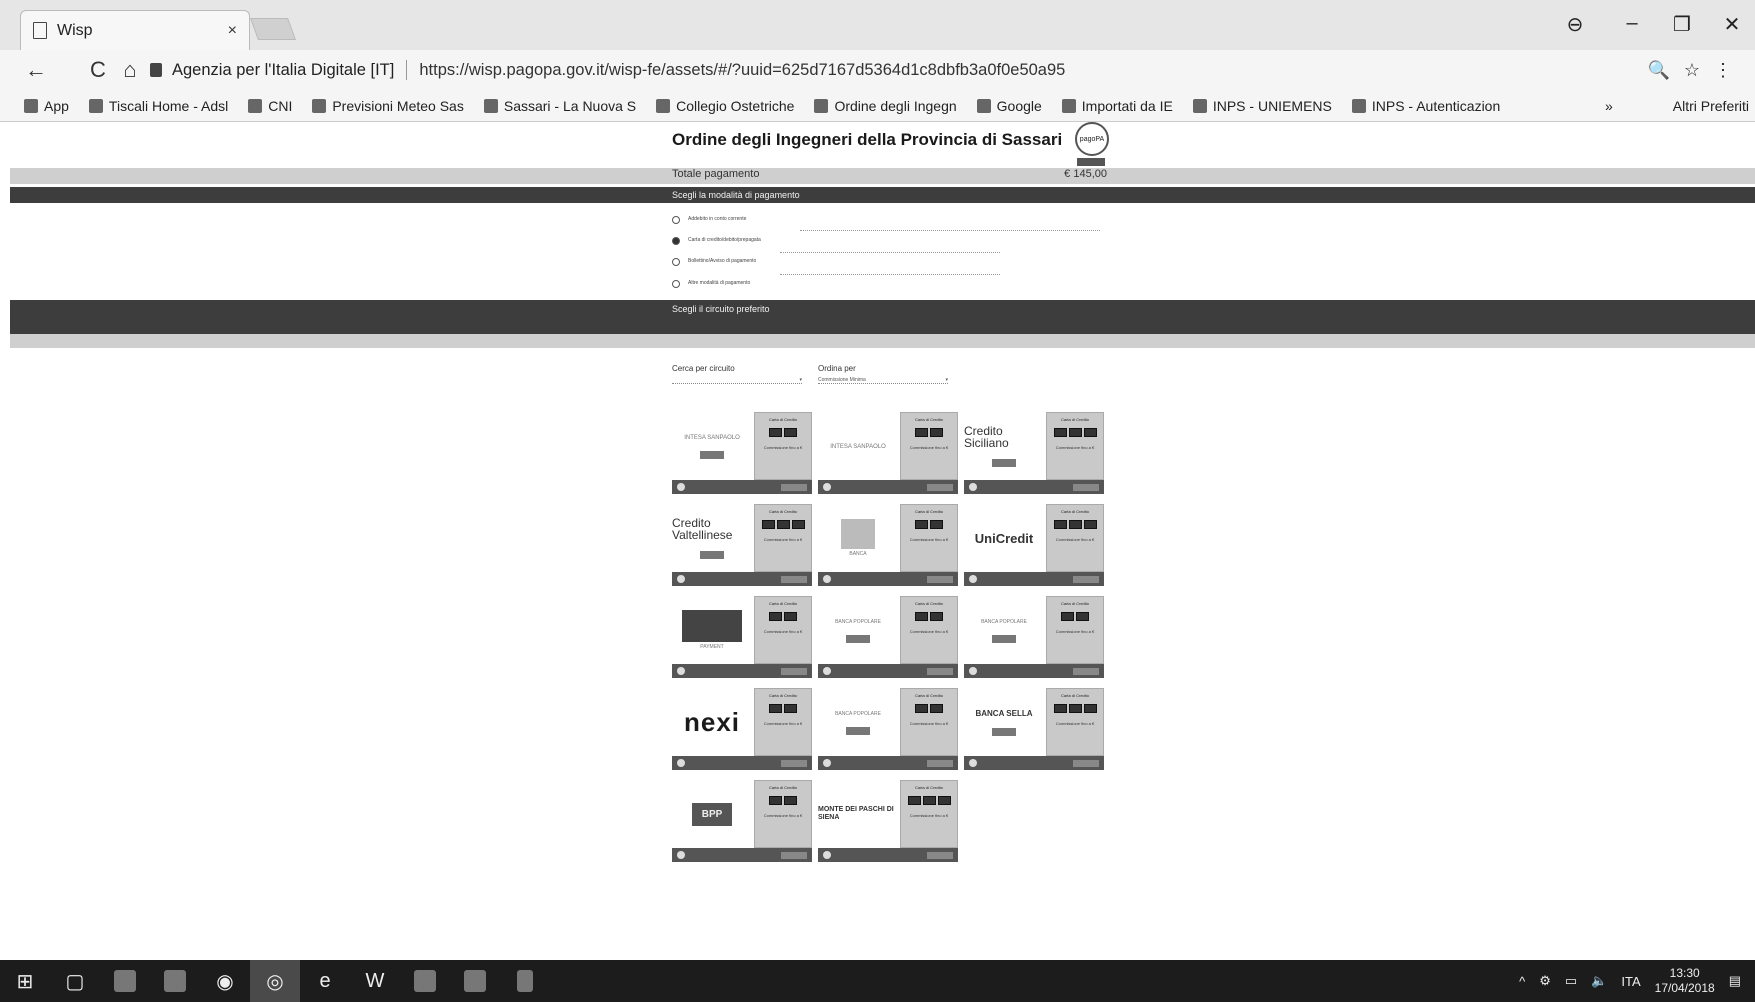 This screenshot has width=1755, height=1002. I want to click on browser-tab: Wisp ×, so click(135, 30).